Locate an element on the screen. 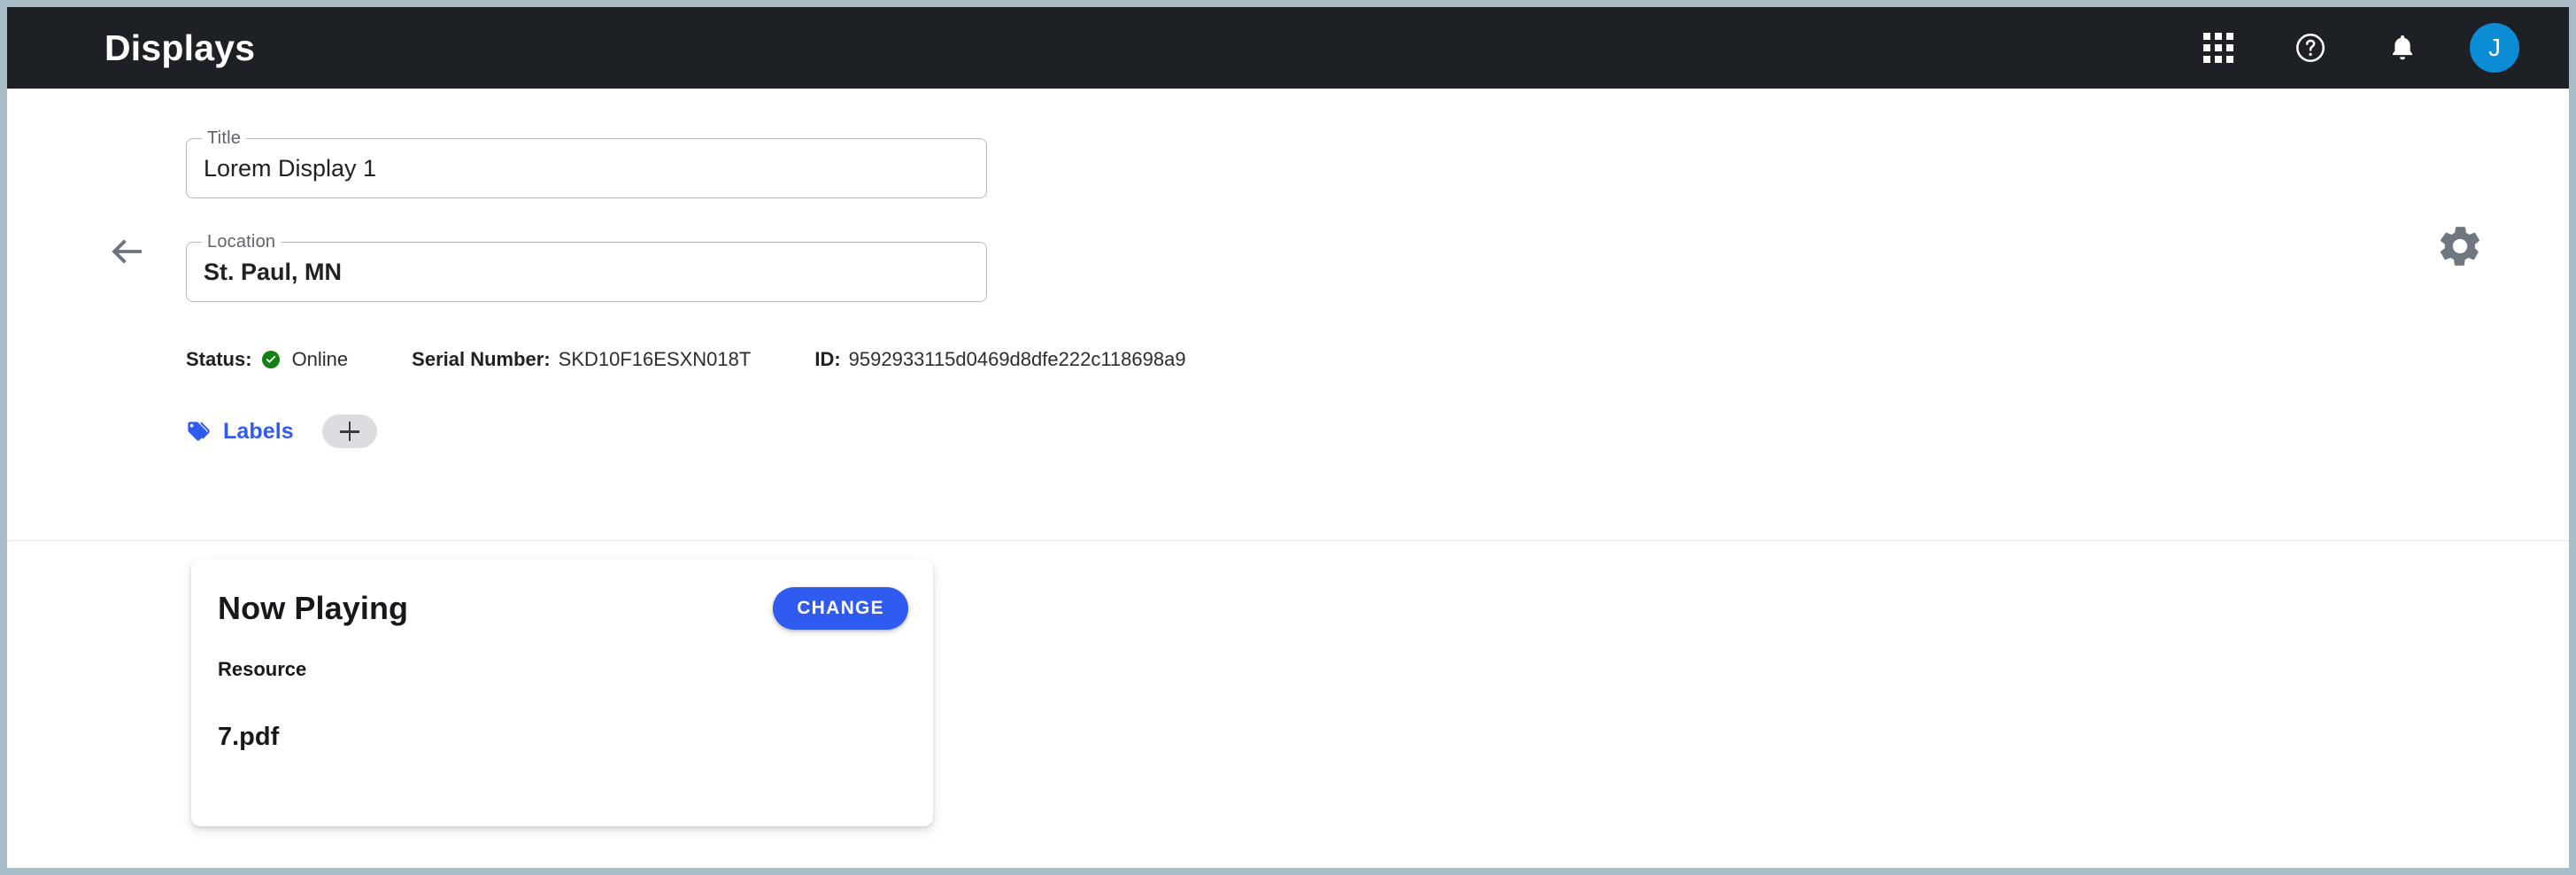  labels-row: Labels is located at coordinates (280, 431).